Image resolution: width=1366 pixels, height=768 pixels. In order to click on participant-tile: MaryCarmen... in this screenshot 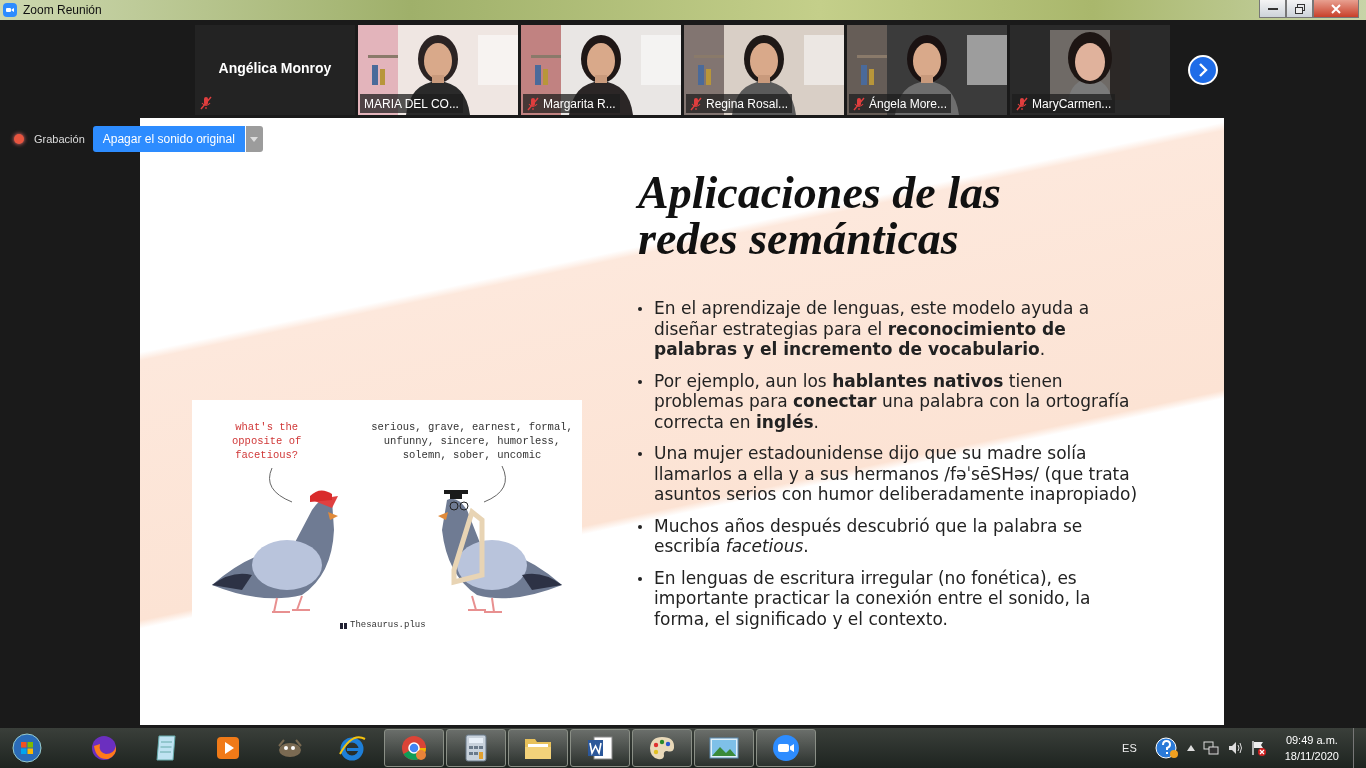, I will do `click(1090, 70)`.